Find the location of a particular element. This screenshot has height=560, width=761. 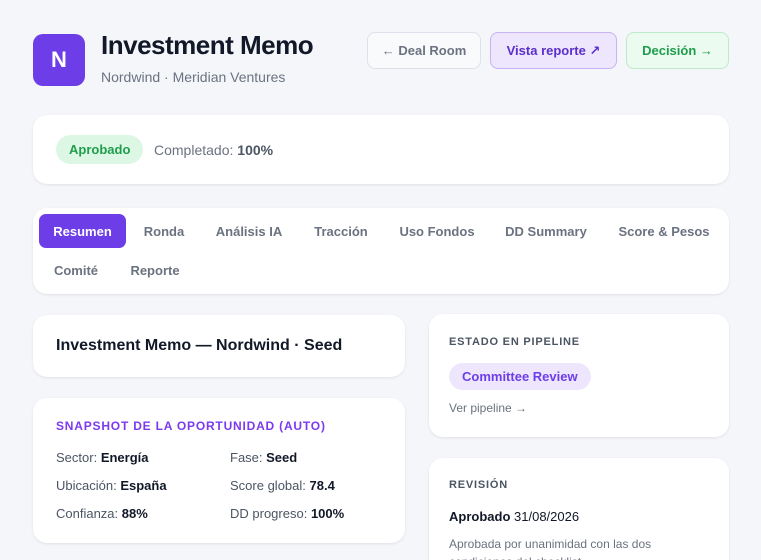

tab-dd-summary: DD Summary is located at coordinates (546, 231).